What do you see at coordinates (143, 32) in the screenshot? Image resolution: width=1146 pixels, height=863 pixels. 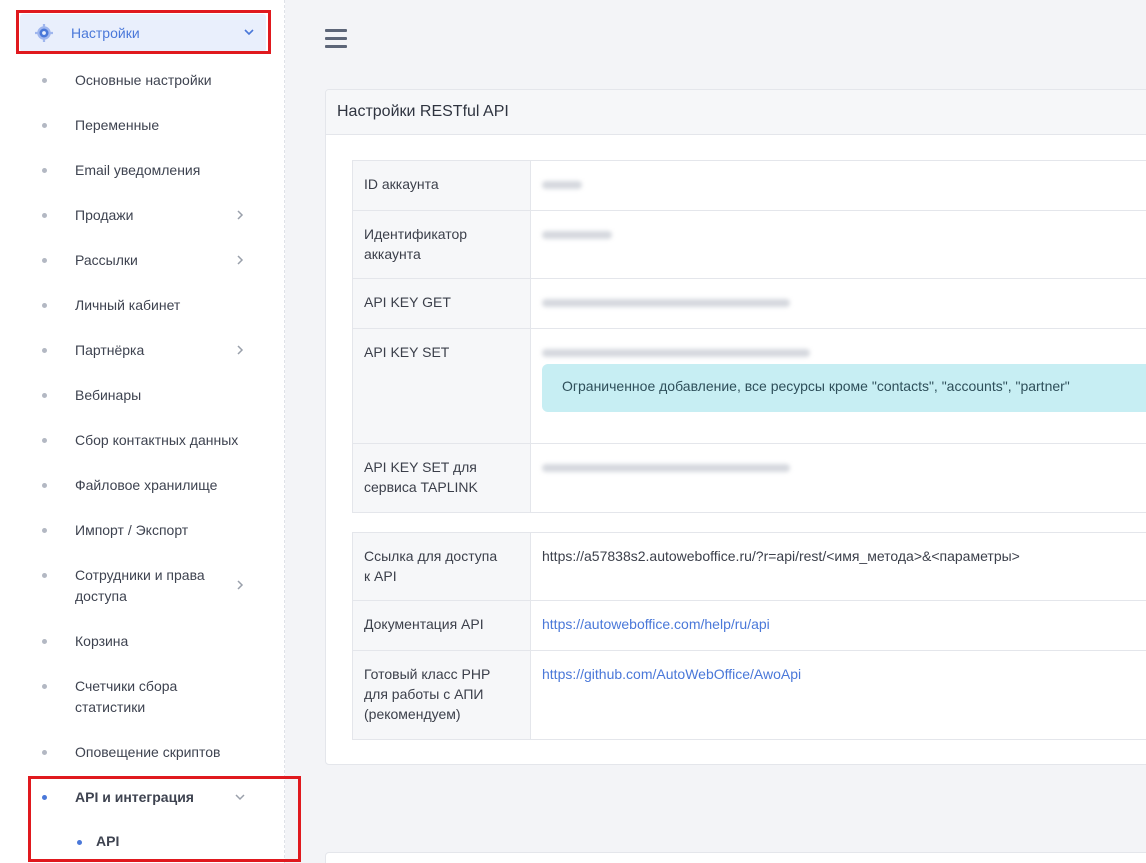 I see `highlight-box-settings` at bounding box center [143, 32].